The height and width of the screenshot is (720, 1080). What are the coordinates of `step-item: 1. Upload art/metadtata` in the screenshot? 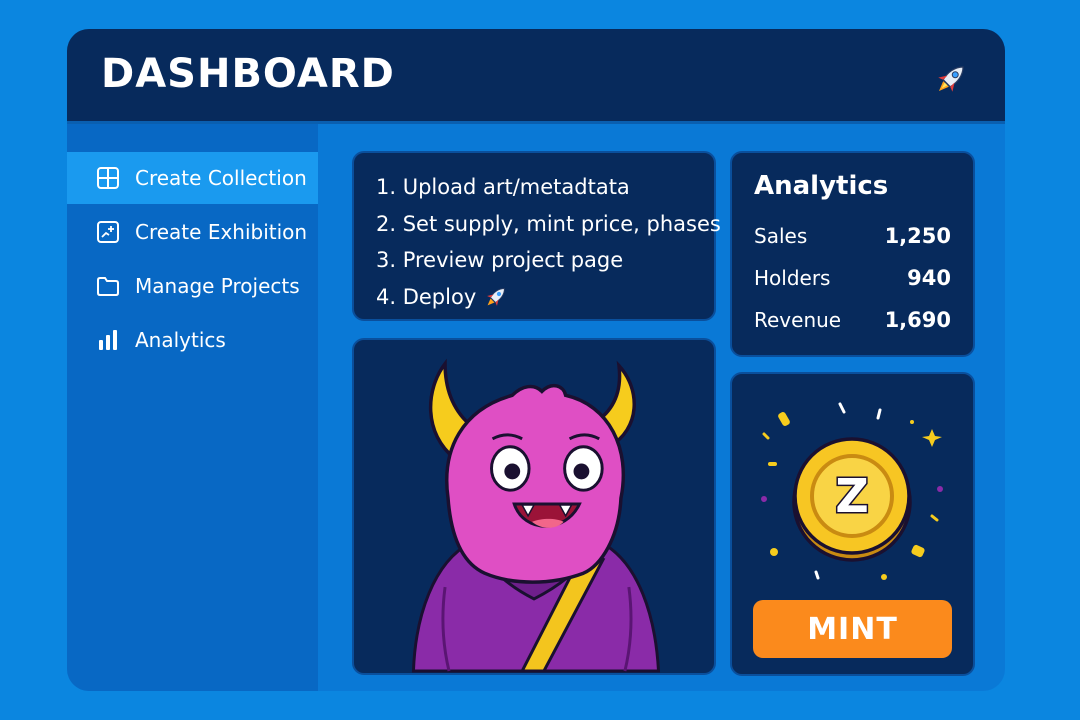 It's located at (534, 187).